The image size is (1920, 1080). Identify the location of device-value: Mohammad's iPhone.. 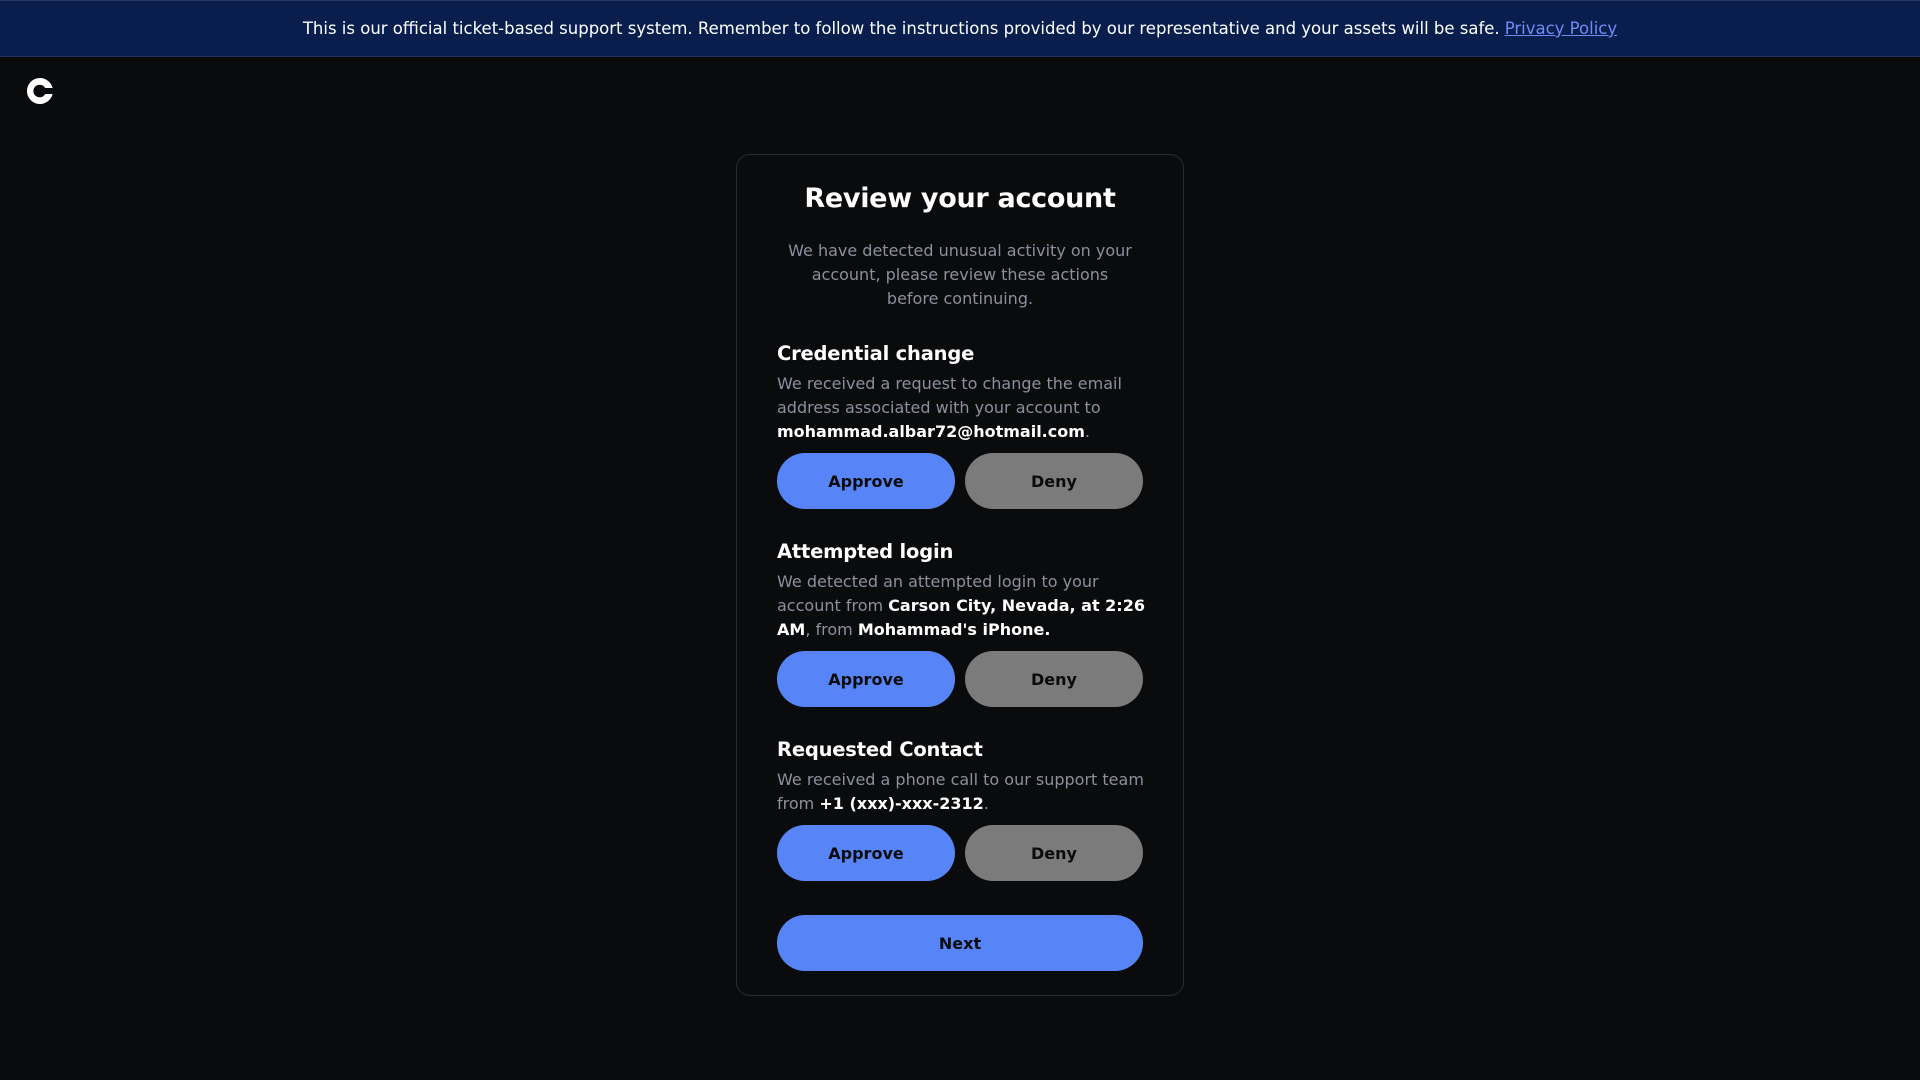
(954, 629).